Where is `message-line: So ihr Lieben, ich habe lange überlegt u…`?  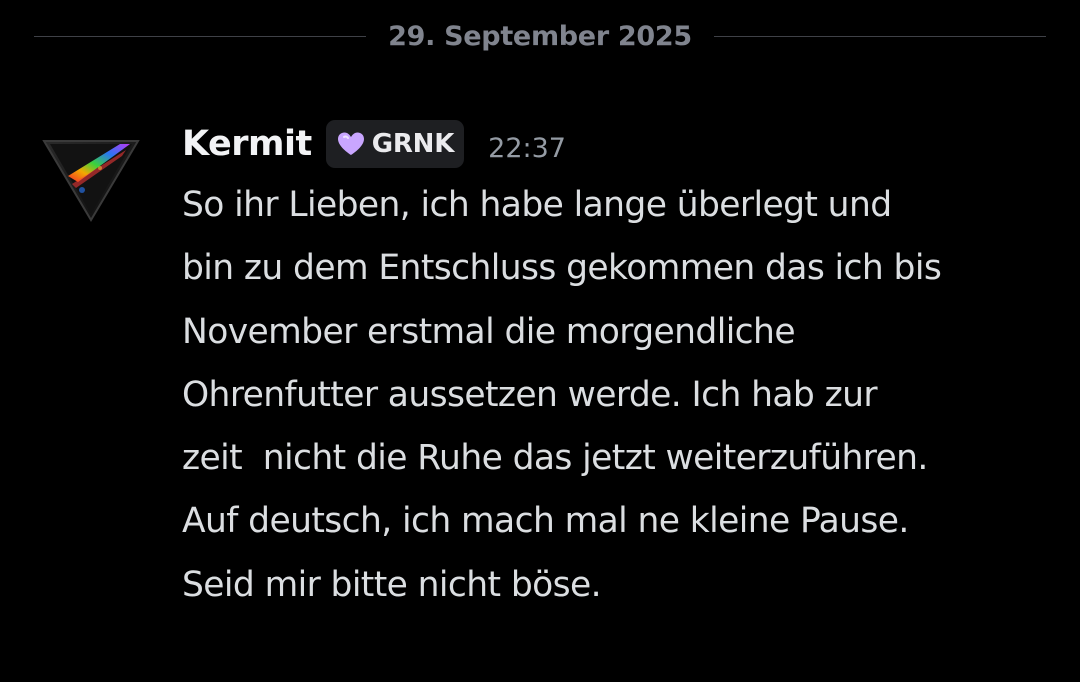 message-line: So ihr Lieben, ich habe lange überlegt u… is located at coordinates (537, 205).